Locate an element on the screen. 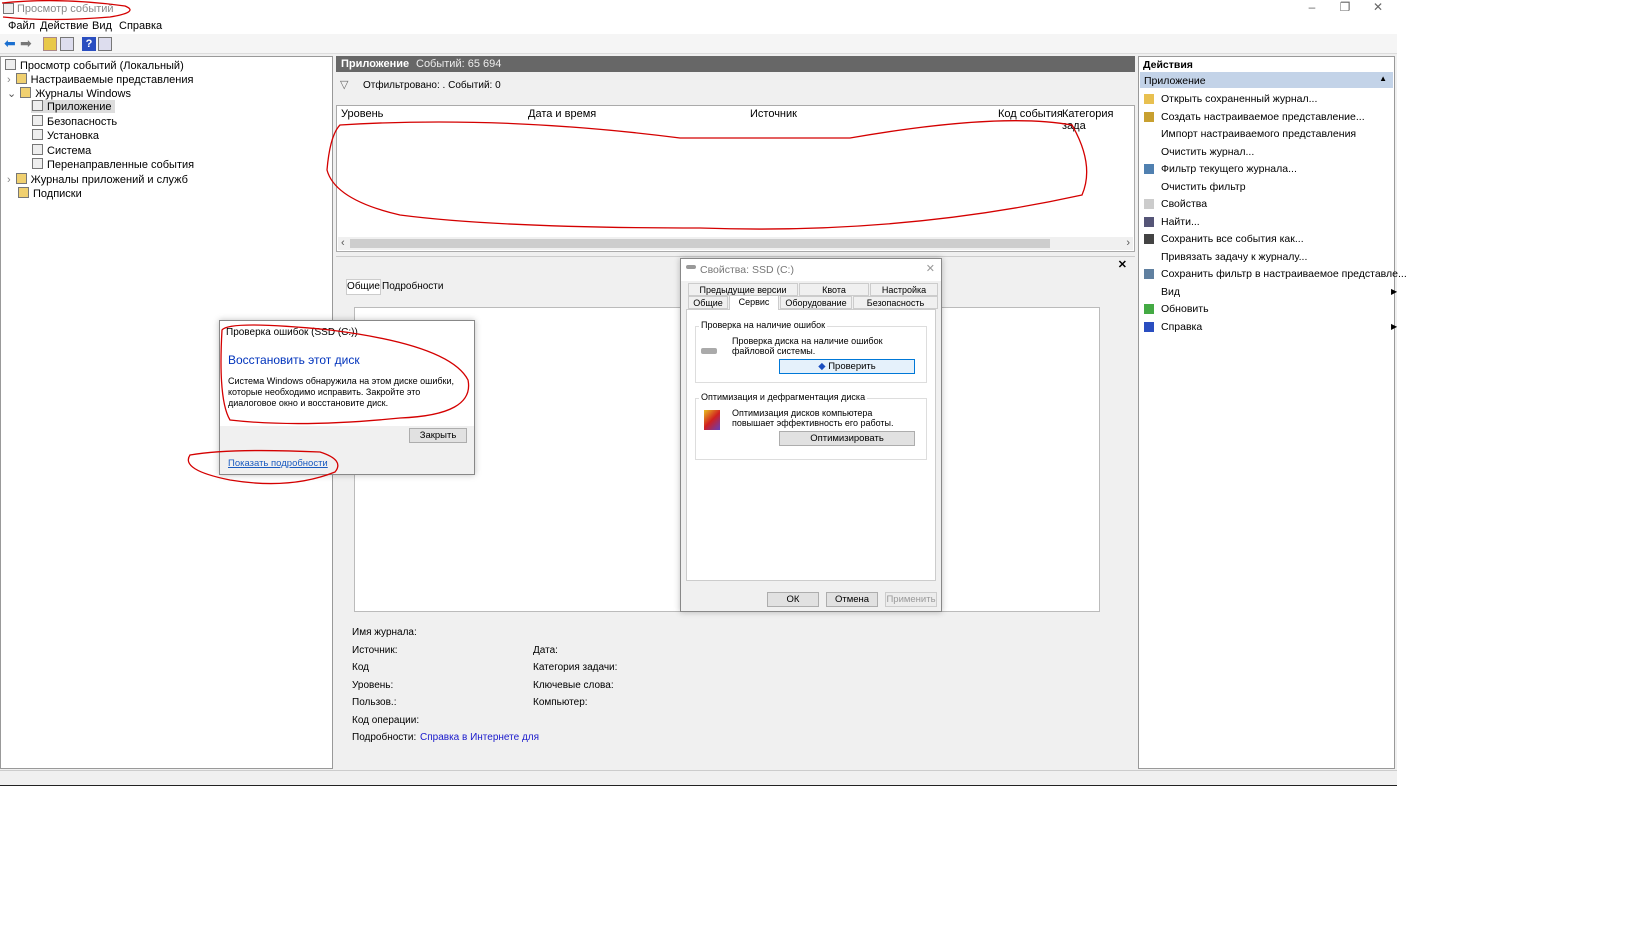 Image resolution: width=1650 pixels, height=928 pixels. annotation-details-link-ellipse is located at coordinates (263, 467).